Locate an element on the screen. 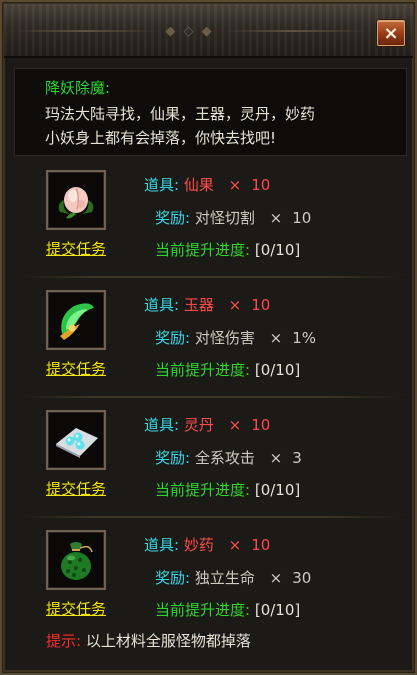 The height and width of the screenshot is (675, 417). title-bar: ◆ ◇ ◆ × is located at coordinates (208, 31).